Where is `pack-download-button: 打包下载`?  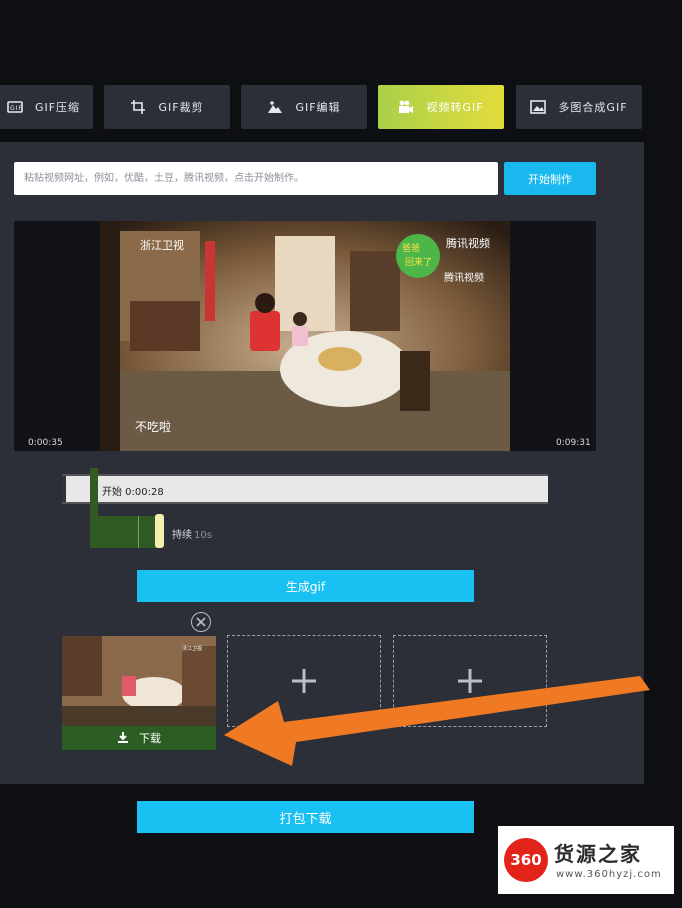
pack-download-button: 打包下载 is located at coordinates (305, 817).